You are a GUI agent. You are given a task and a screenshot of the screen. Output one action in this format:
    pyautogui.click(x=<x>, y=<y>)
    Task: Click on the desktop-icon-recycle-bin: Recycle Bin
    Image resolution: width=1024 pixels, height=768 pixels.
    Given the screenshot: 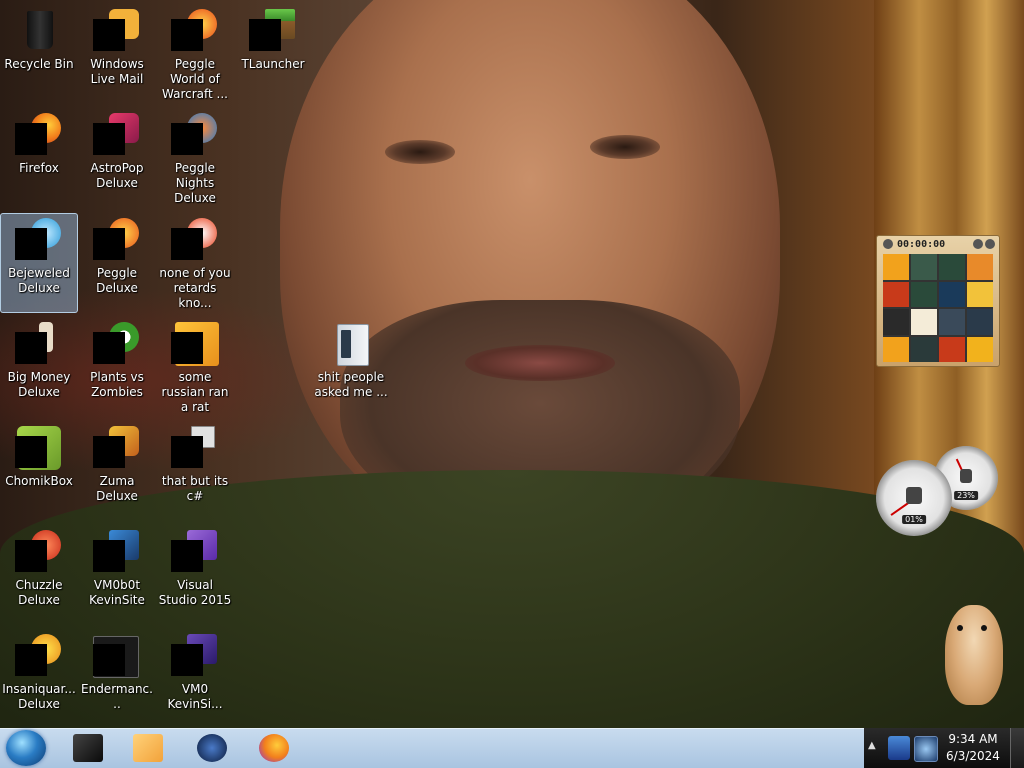 What is the action you would take?
    pyautogui.click(x=39, y=54)
    